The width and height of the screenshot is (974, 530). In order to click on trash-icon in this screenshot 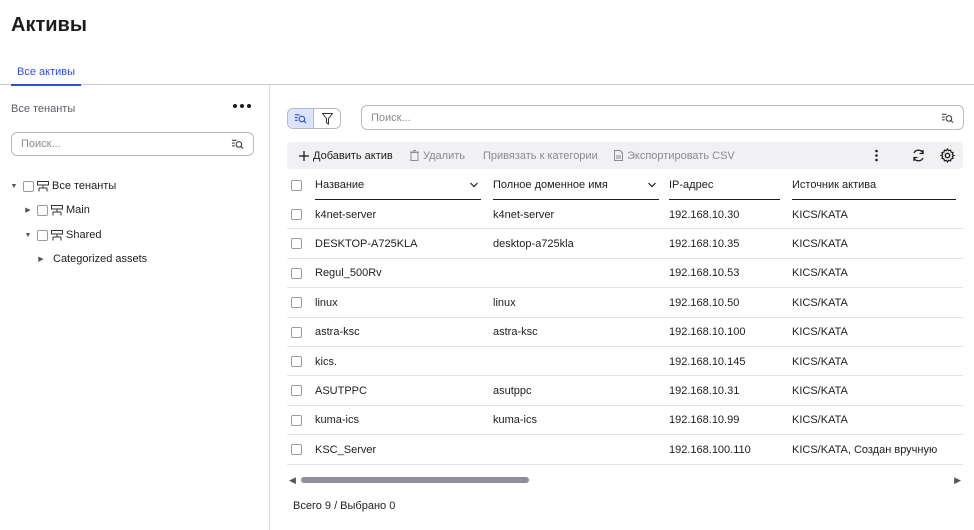, I will do `click(414, 155)`.